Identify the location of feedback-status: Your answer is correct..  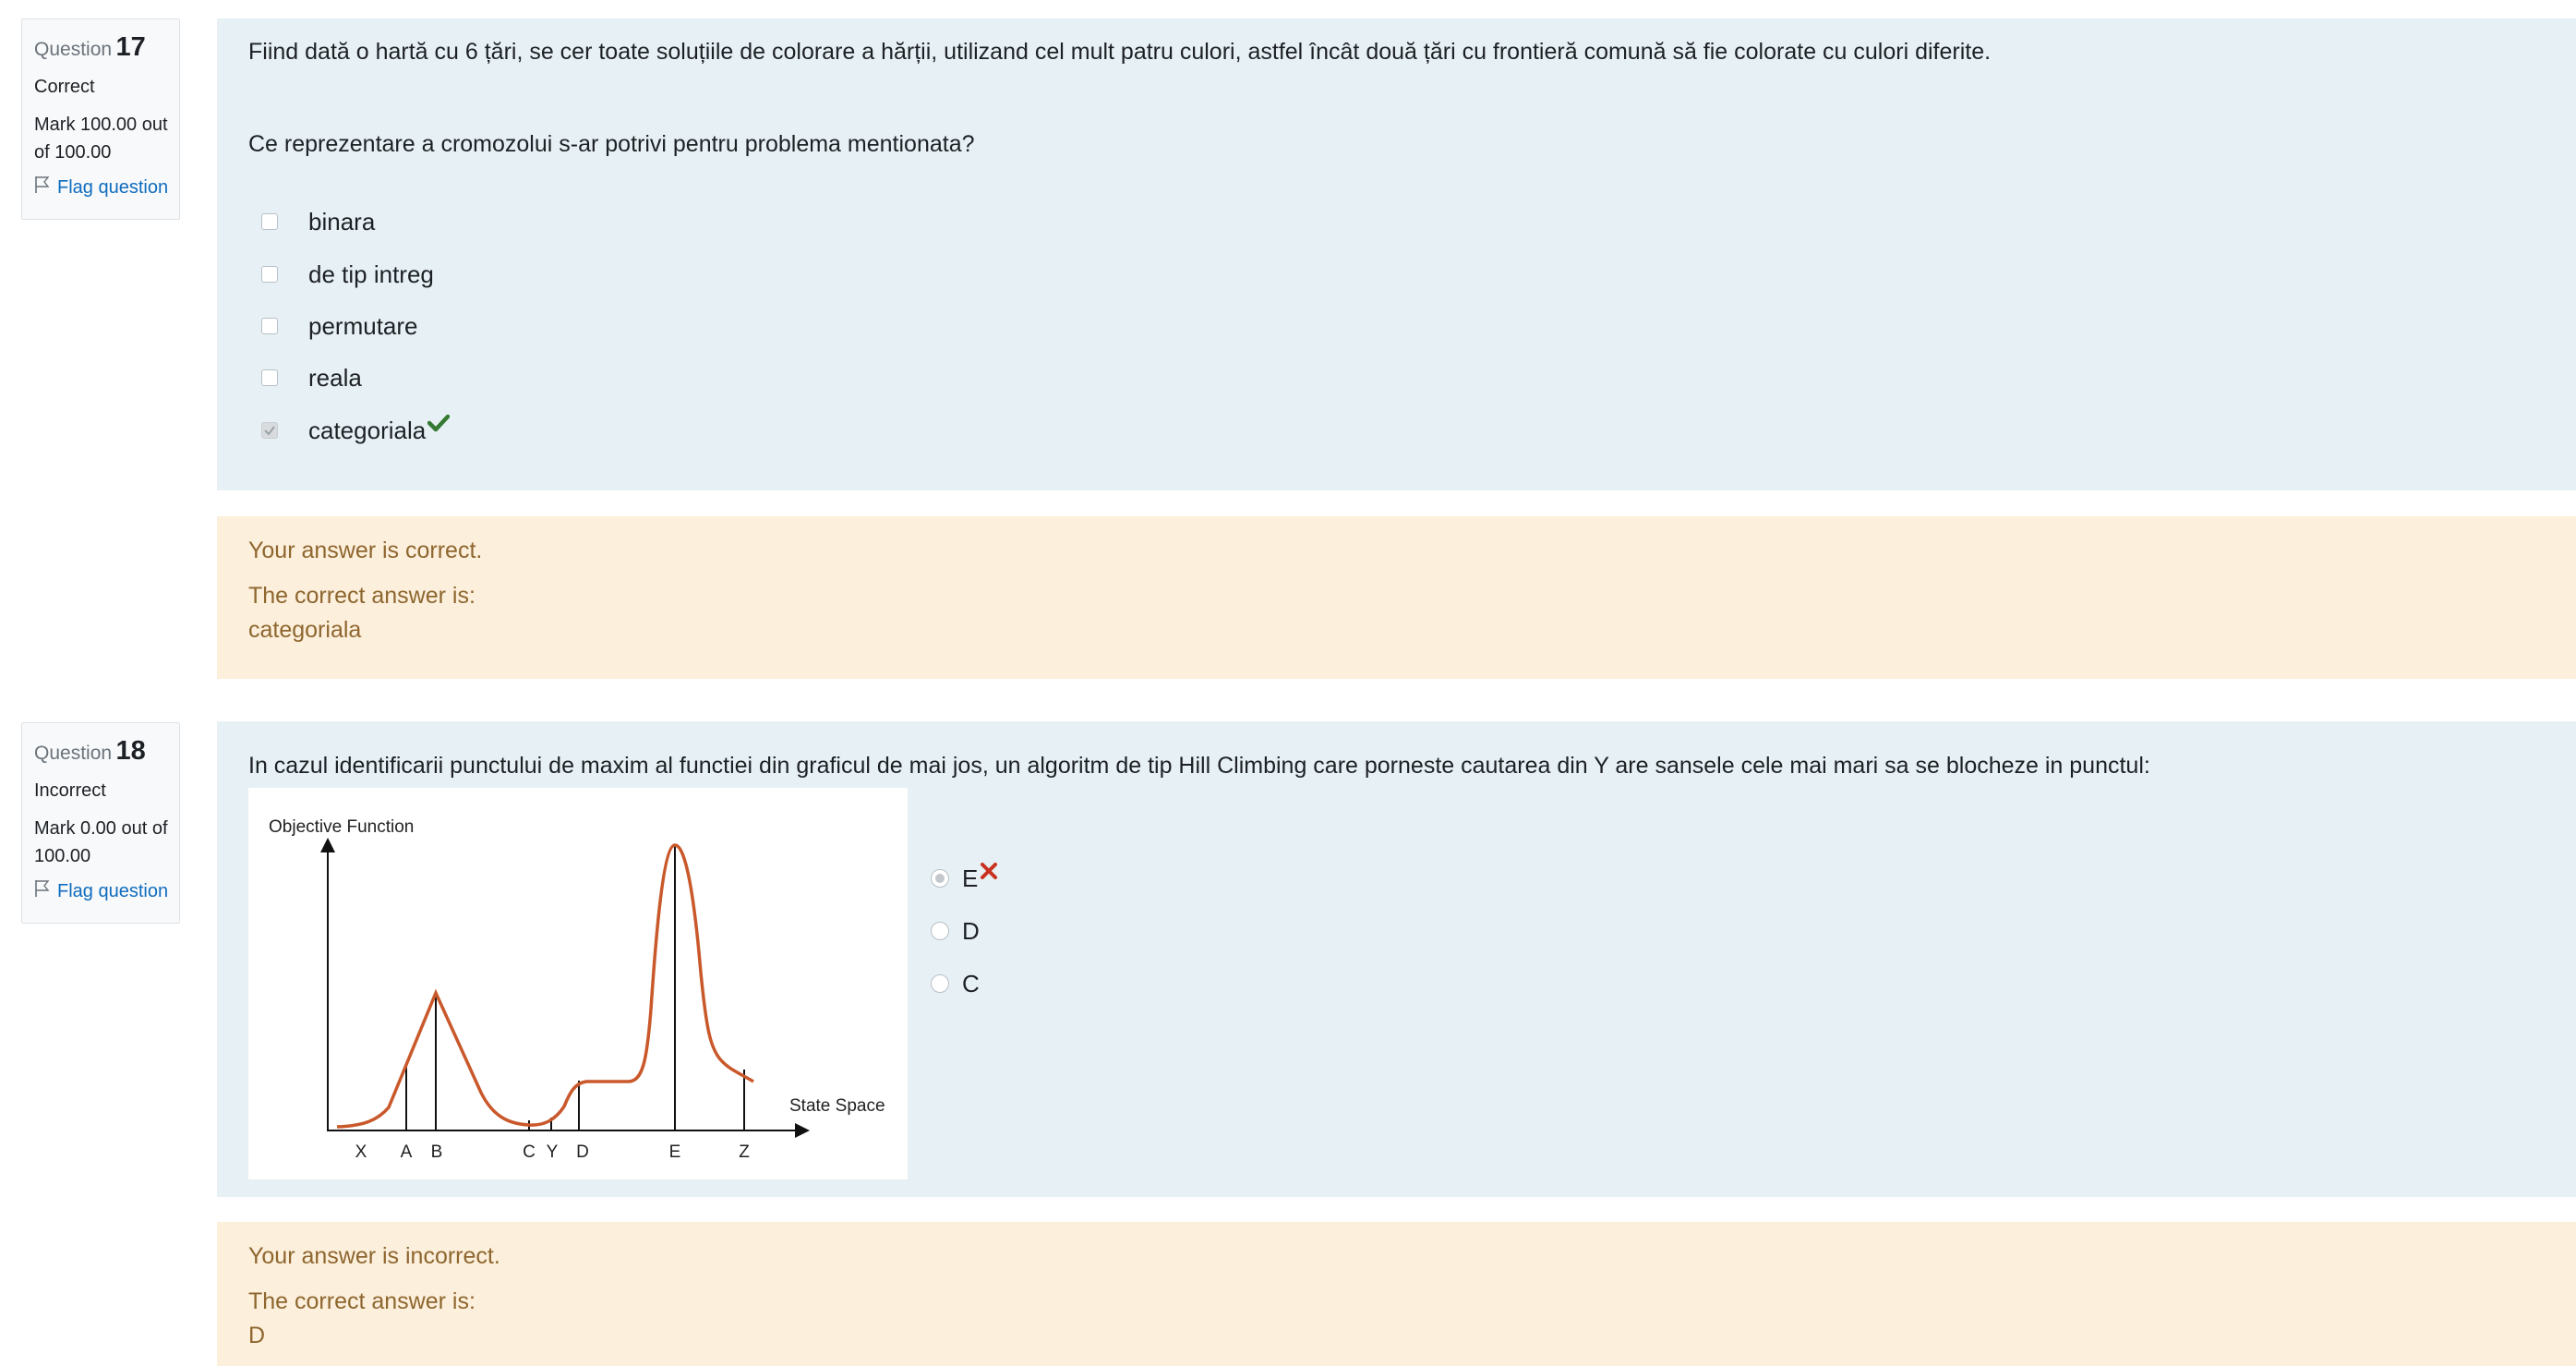
(365, 550).